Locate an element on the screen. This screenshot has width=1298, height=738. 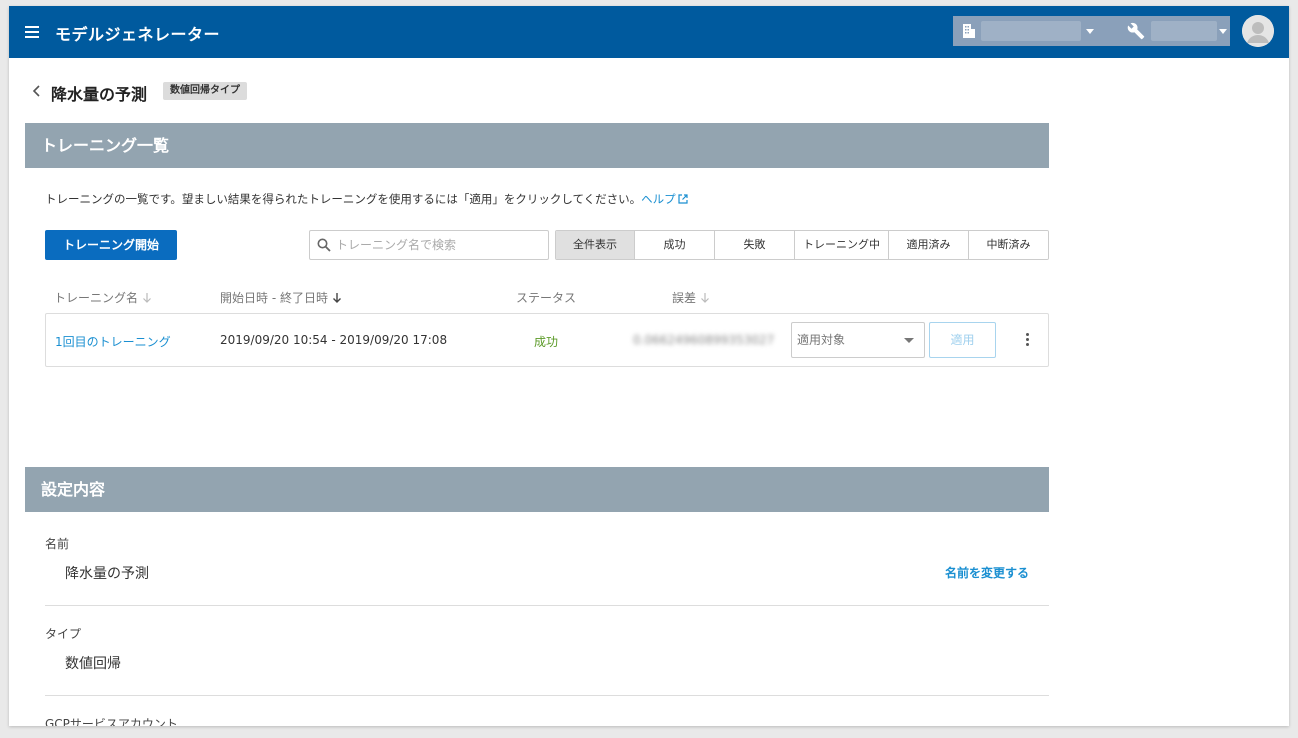
training-search-input is located at coordinates (438, 245).